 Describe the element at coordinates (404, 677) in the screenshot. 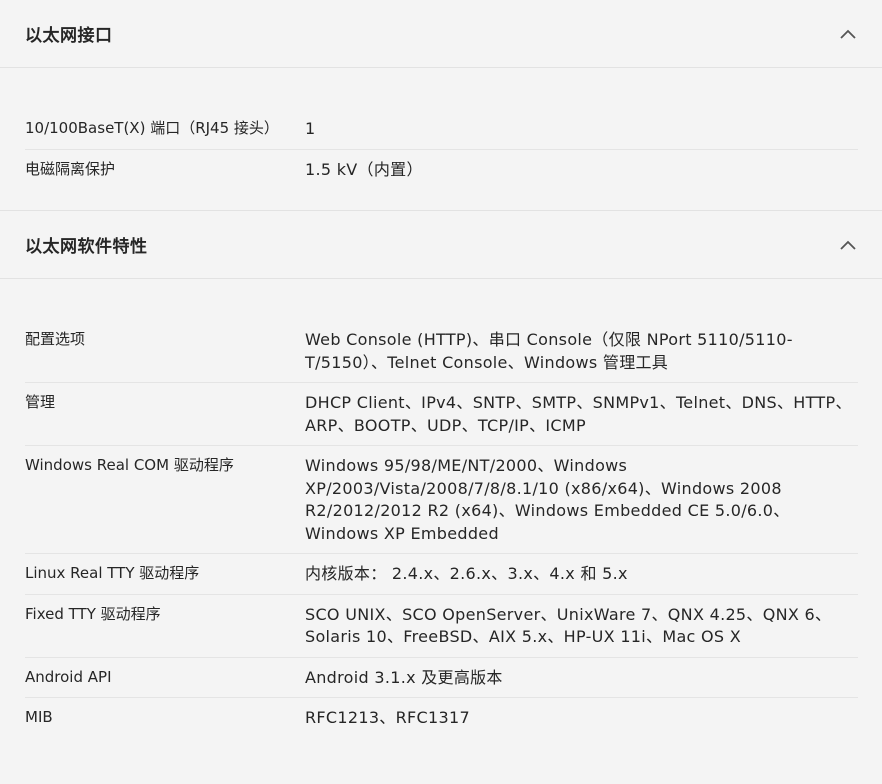

I see `spec-value: Android 3.1.x 及更高版本` at that location.